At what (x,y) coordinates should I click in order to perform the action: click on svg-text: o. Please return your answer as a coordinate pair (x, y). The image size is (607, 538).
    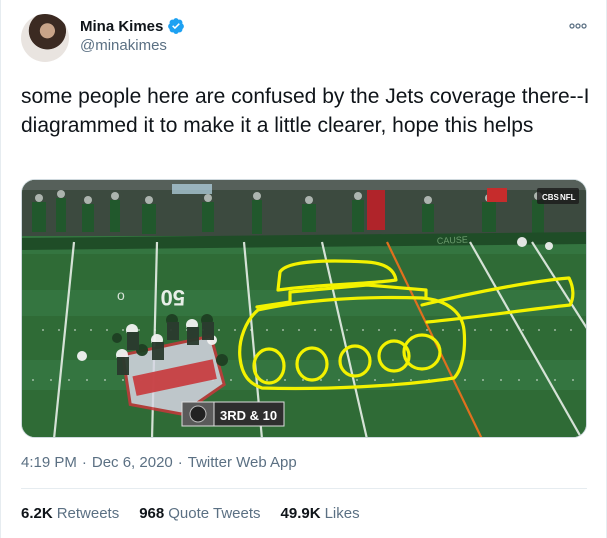
    Looking at the image, I should click on (121, 295).